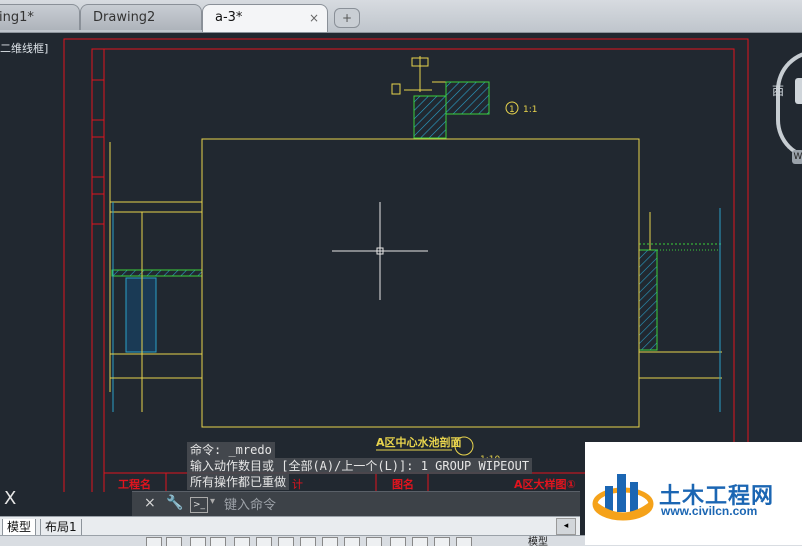 This screenshot has height=546, width=802. I want to click on command-input, so click(394, 505).